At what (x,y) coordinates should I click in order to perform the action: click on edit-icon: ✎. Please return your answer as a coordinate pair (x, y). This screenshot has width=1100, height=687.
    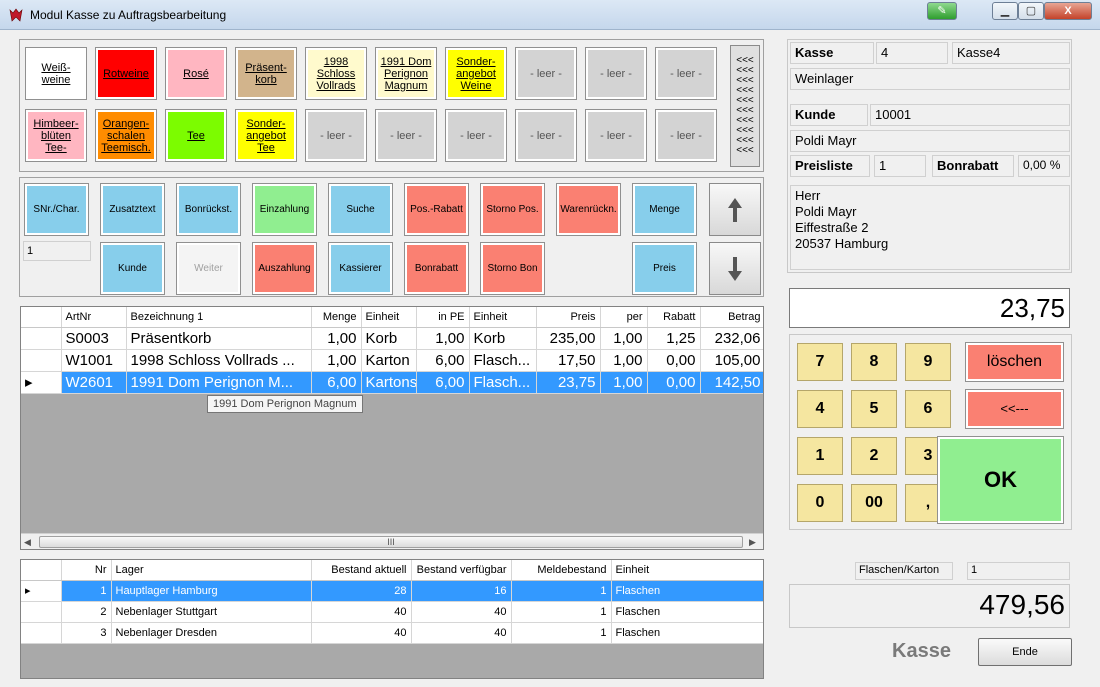
    Looking at the image, I should click on (942, 11).